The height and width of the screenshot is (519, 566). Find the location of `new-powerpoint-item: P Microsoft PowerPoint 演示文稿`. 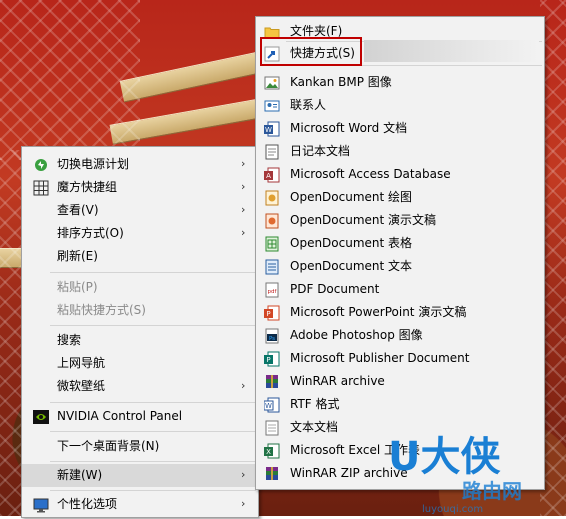

new-powerpoint-item: P Microsoft PowerPoint 演示文稿 is located at coordinates (400, 312).